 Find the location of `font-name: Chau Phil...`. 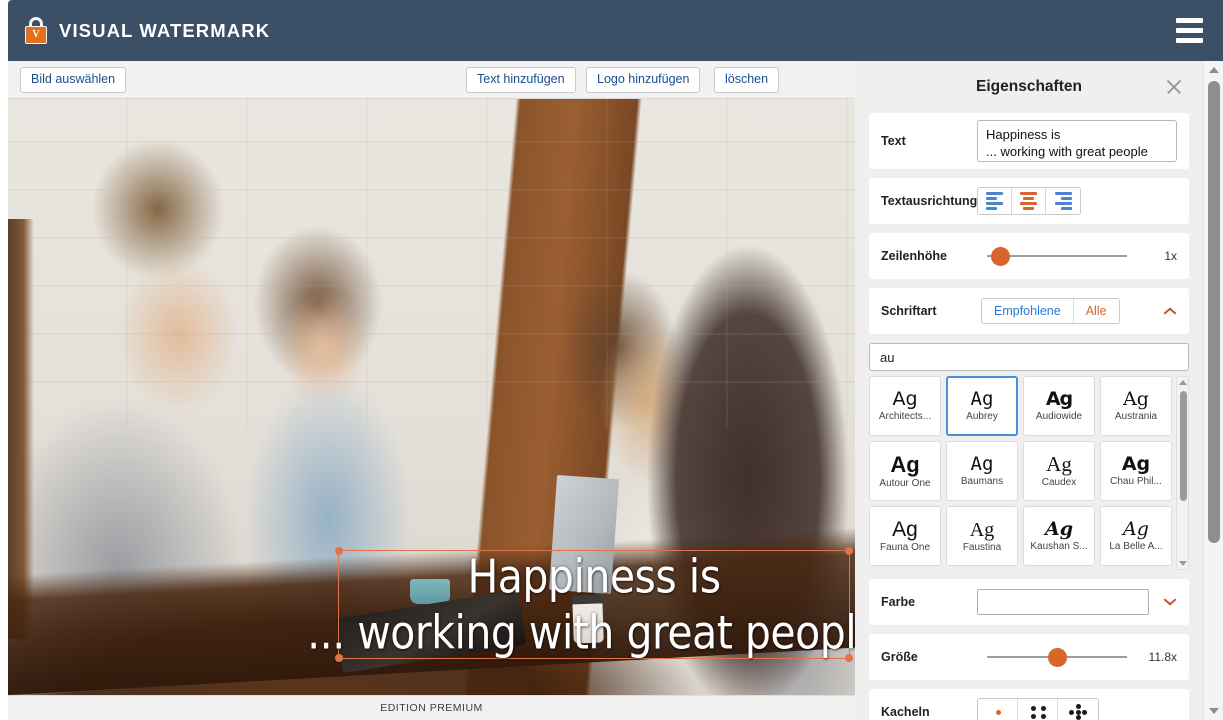

font-name: Chau Phil... is located at coordinates (1136, 481).